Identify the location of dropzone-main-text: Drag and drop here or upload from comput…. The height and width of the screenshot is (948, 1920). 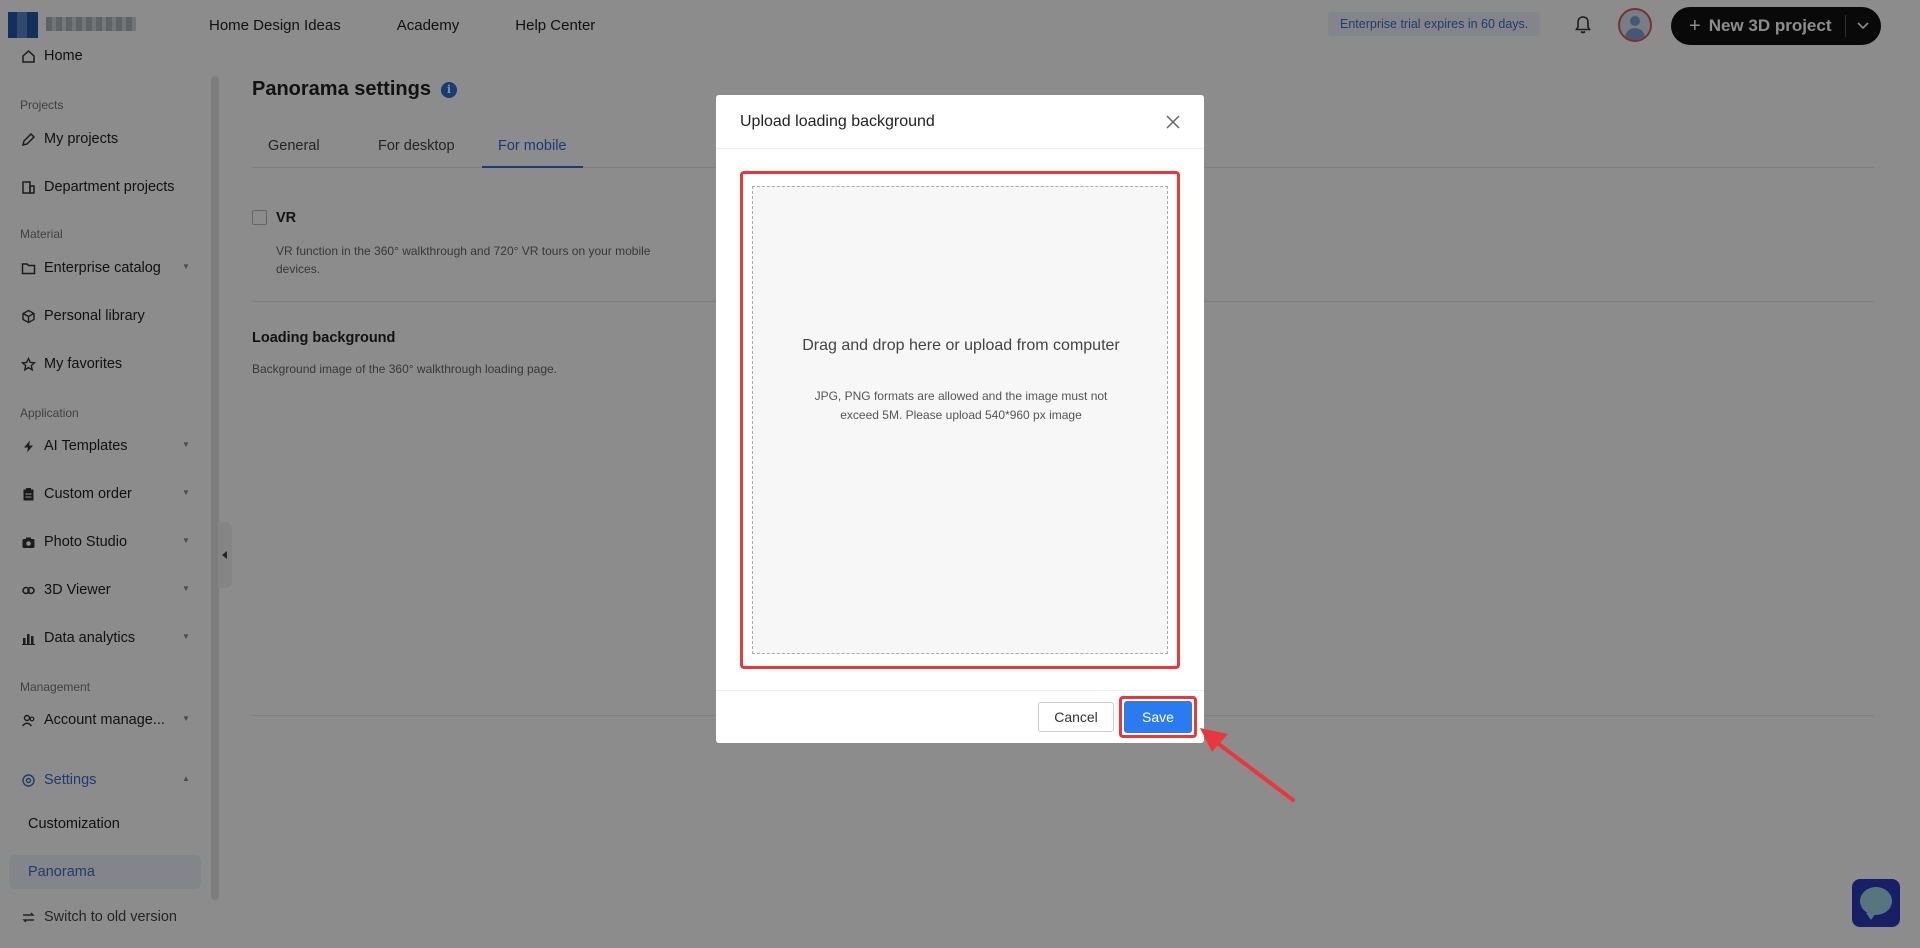
(961, 345).